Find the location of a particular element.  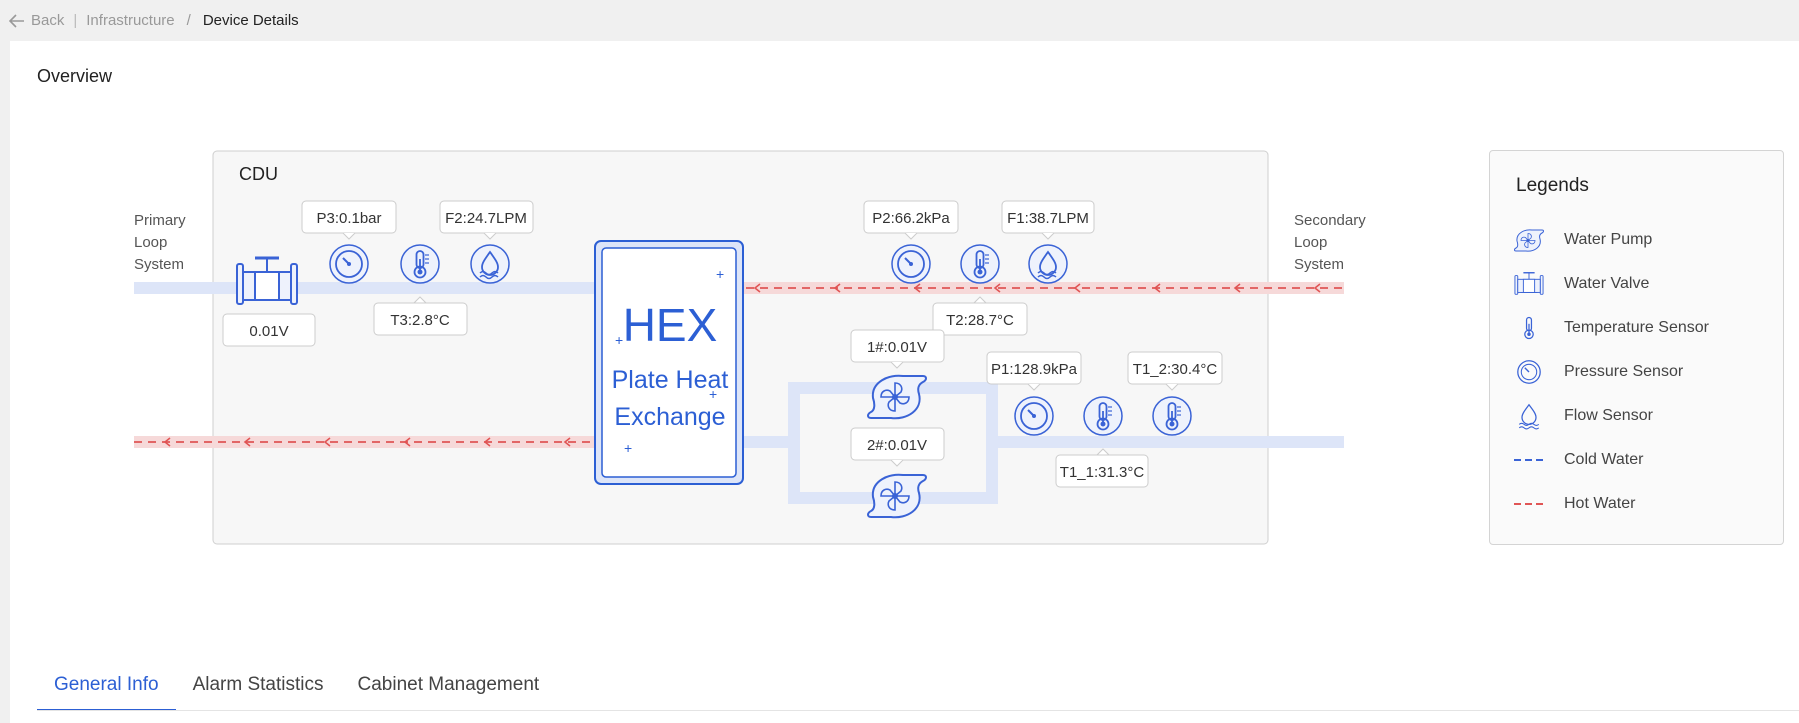

hot-water-line-icon is located at coordinates (1529, 504).